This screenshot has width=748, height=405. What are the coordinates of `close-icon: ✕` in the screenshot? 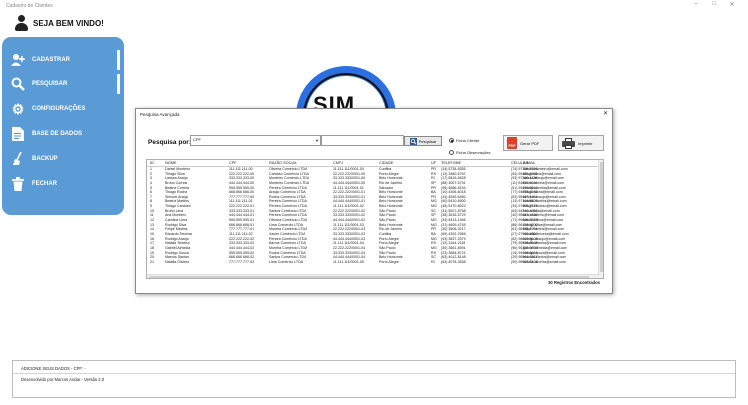 It's located at (732, 4).